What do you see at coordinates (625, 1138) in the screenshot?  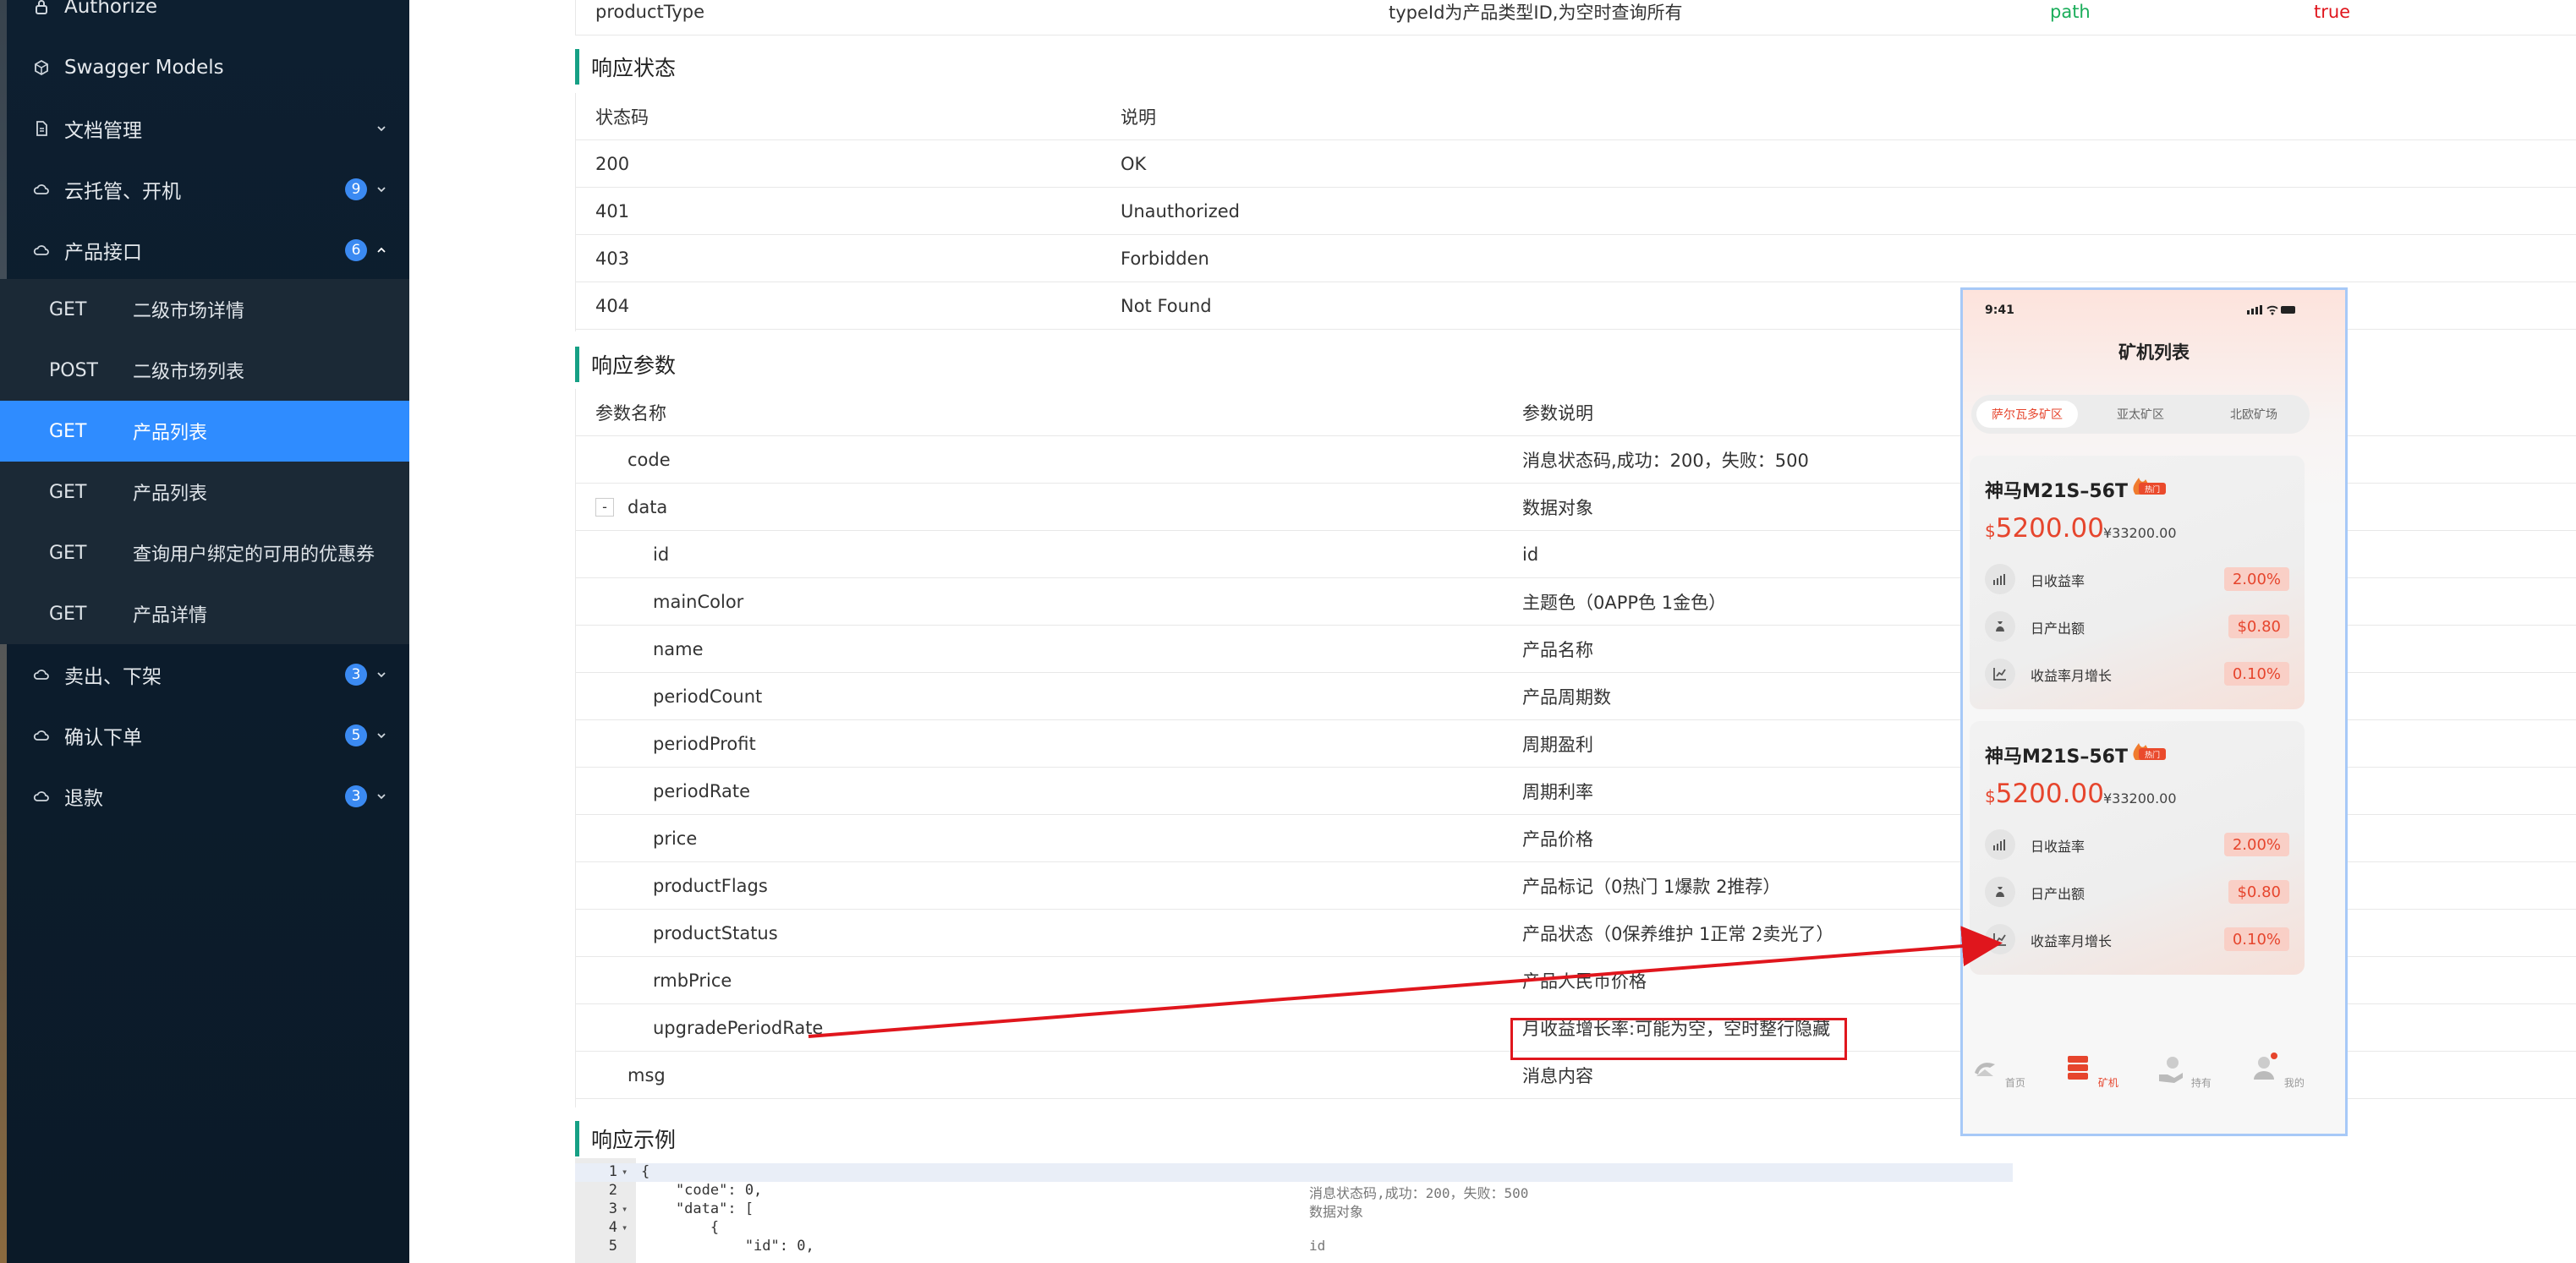 I see `section-title: 响应示例` at bounding box center [625, 1138].